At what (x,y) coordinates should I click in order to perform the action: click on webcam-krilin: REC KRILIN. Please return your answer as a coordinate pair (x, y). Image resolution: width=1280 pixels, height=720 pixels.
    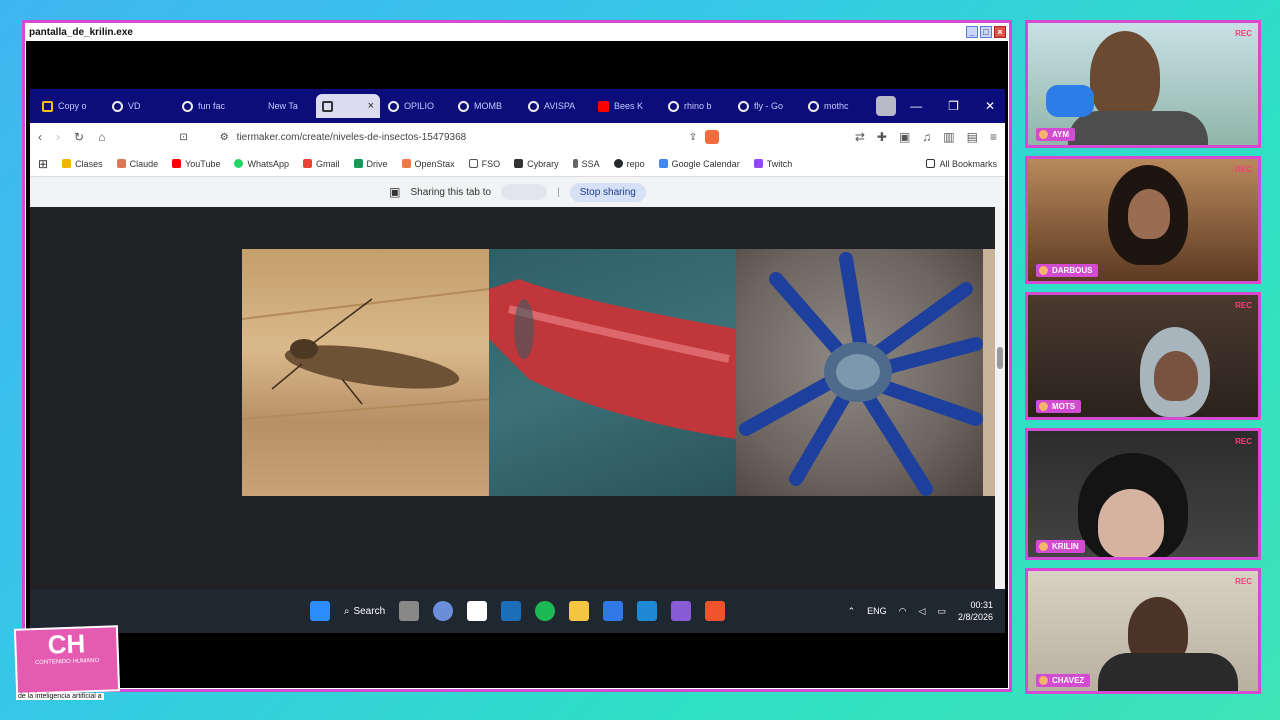
    Looking at the image, I should click on (1143, 494).